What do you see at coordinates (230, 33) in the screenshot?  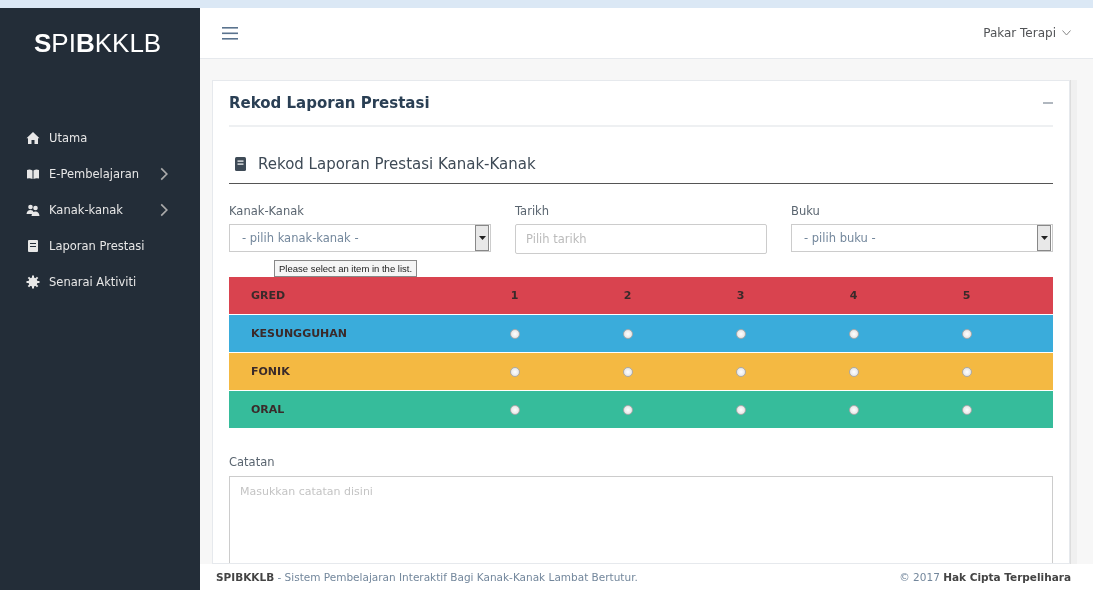 I see `menu-icon` at bounding box center [230, 33].